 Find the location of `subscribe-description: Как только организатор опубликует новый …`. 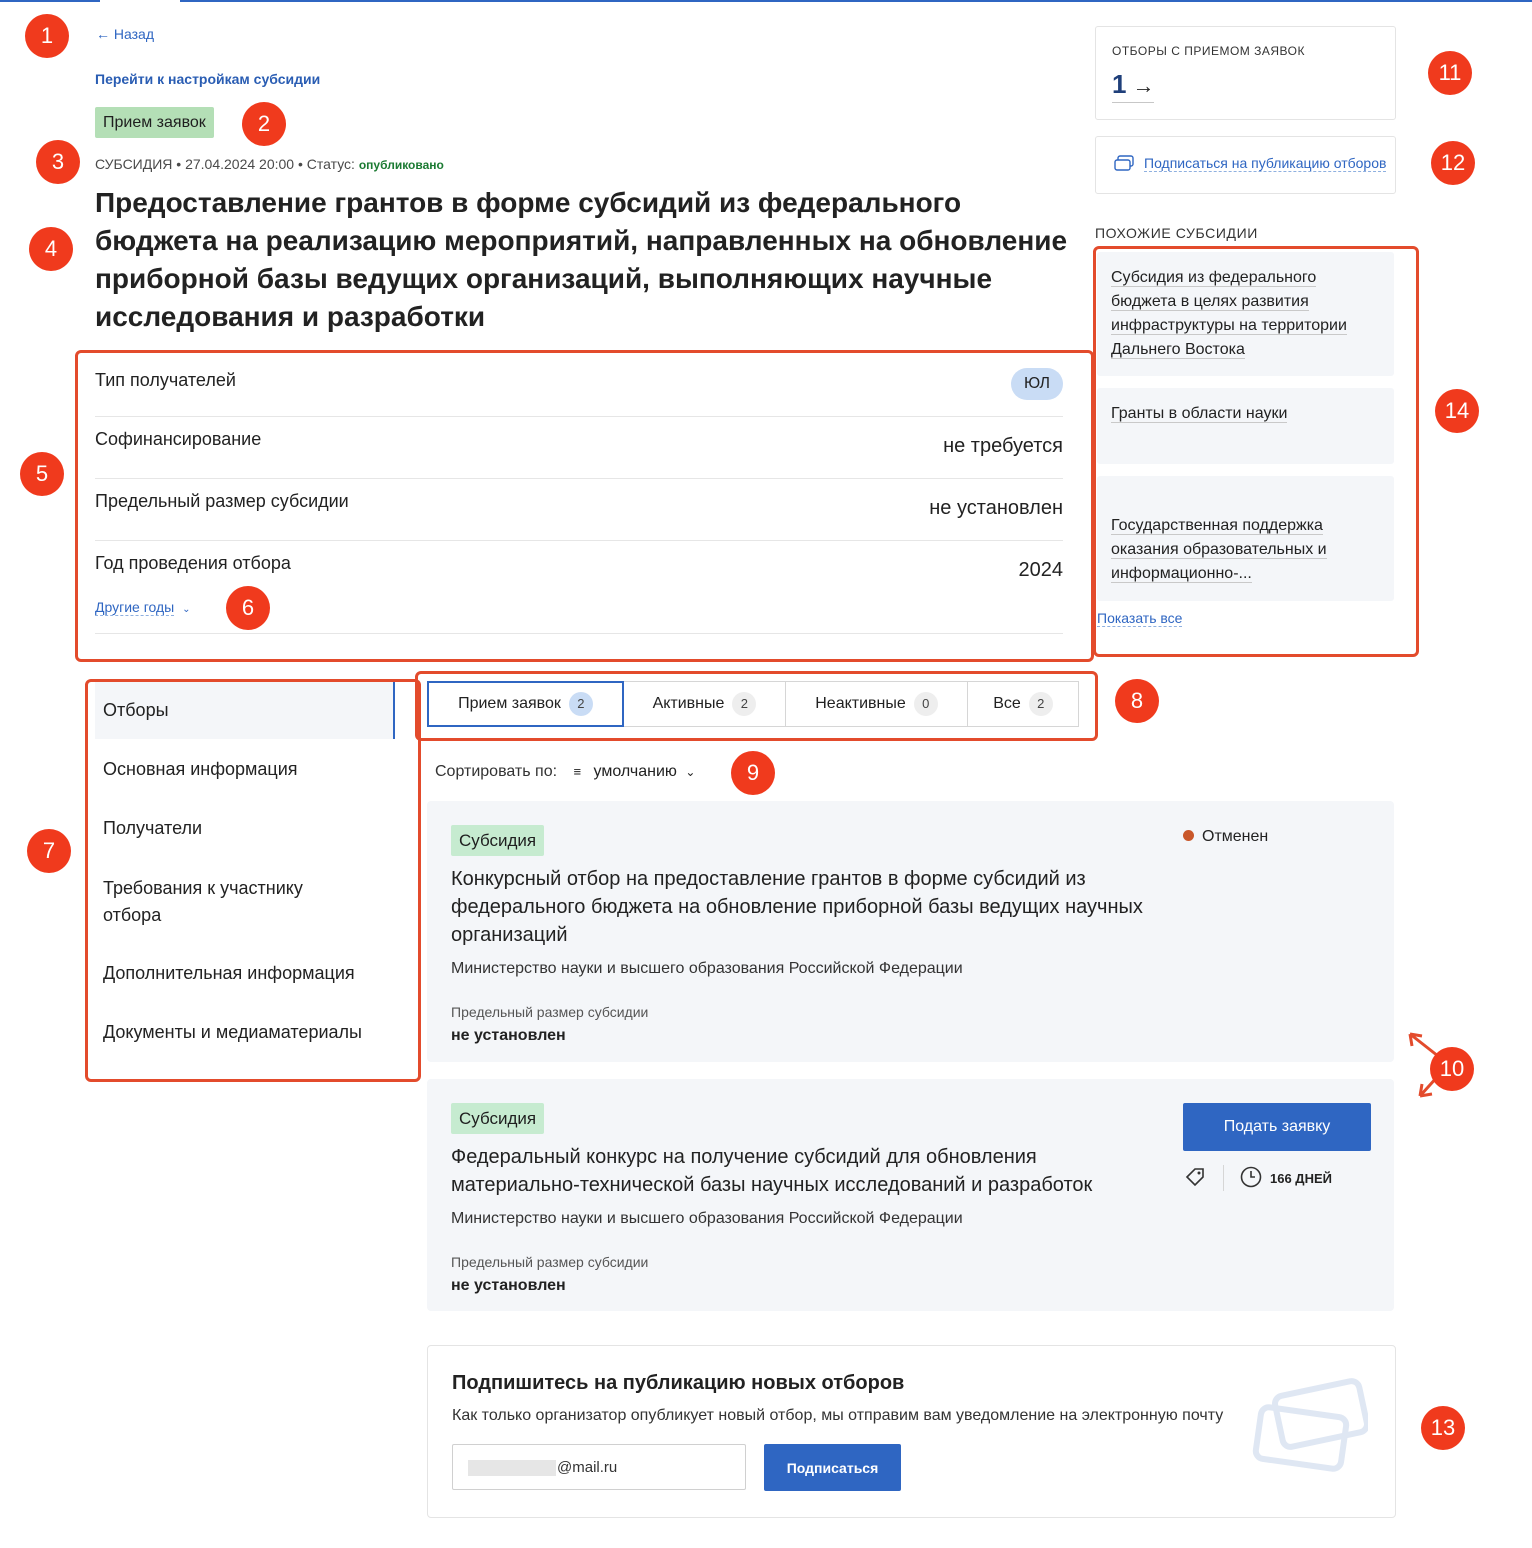

subscribe-description: Как только организатор опубликует новый … is located at coordinates (838, 1415).